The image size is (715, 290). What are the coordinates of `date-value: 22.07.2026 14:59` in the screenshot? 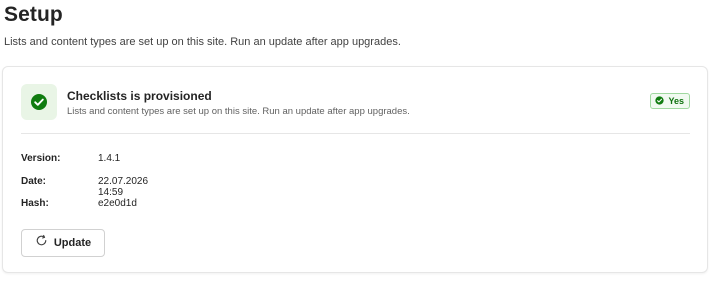 It's located at (123, 187).